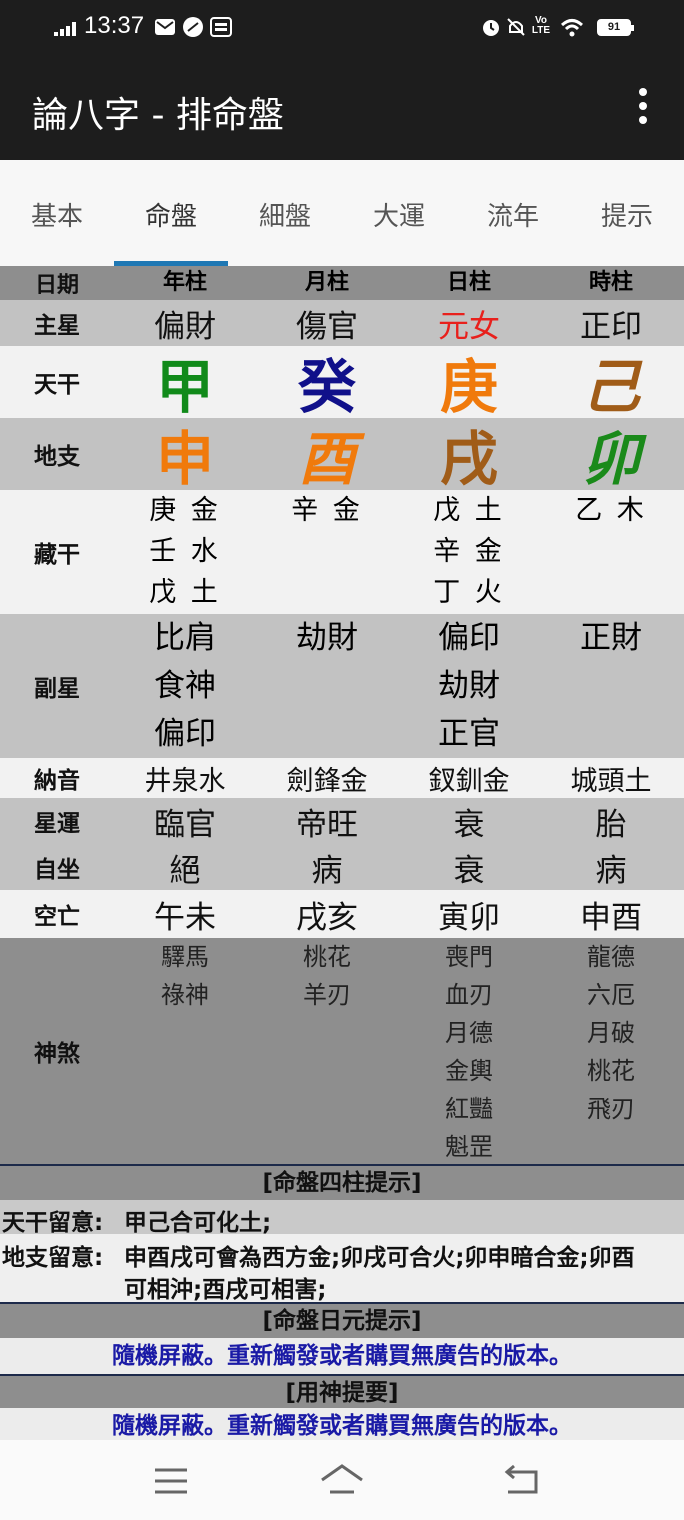  Describe the element at coordinates (468, 387) in the screenshot. I see `stem-day: 庚` at that location.